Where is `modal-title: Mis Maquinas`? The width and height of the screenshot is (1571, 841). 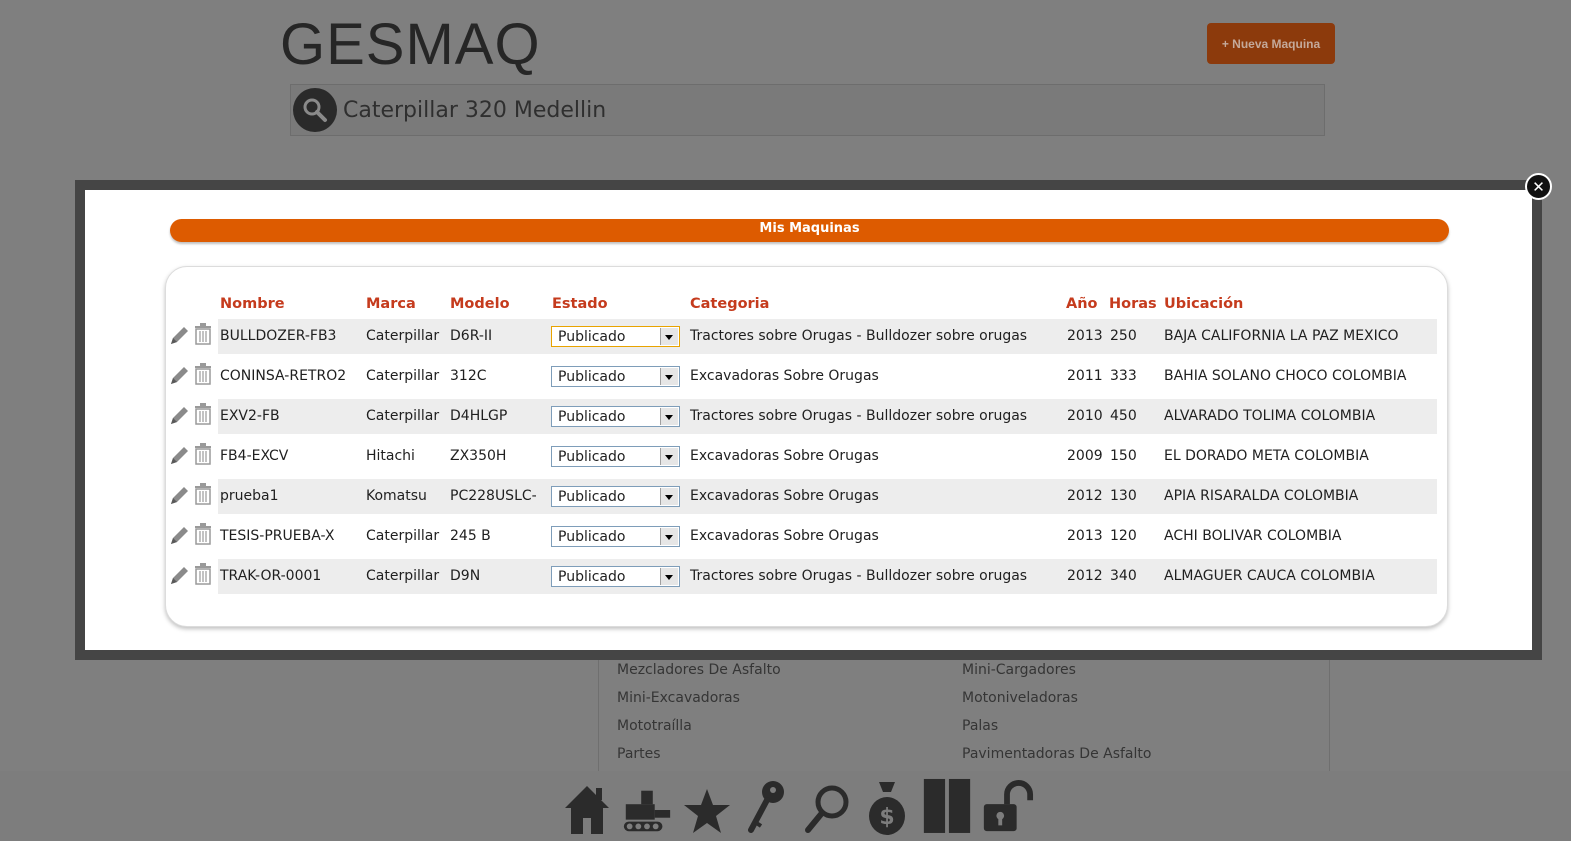
modal-title: Mis Maquinas is located at coordinates (809, 230).